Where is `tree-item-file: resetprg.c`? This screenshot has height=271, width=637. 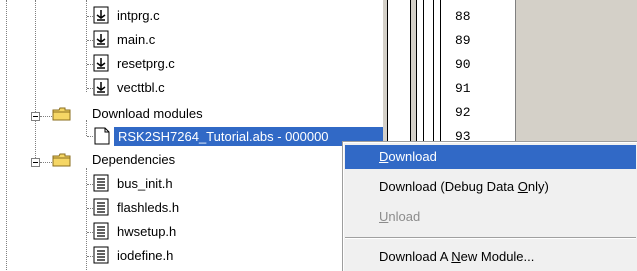 tree-item-file: resetprg.c is located at coordinates (168, 64).